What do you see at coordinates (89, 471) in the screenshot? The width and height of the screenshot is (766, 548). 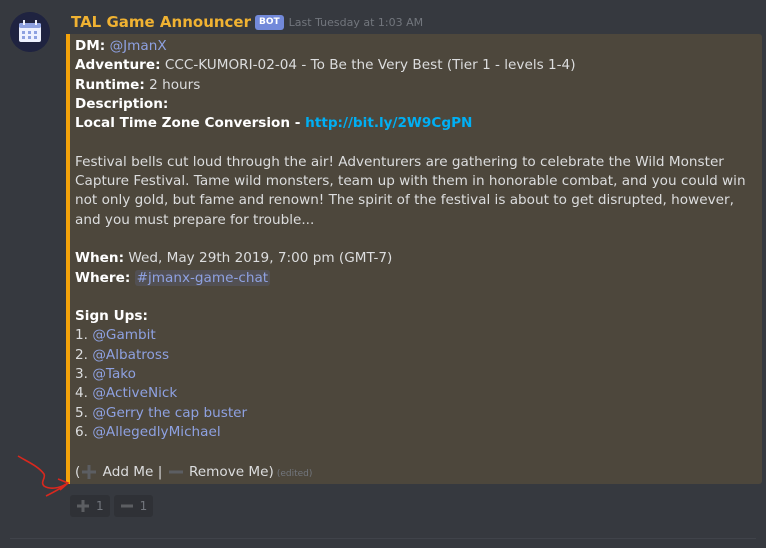 I see `plus-icon` at bounding box center [89, 471].